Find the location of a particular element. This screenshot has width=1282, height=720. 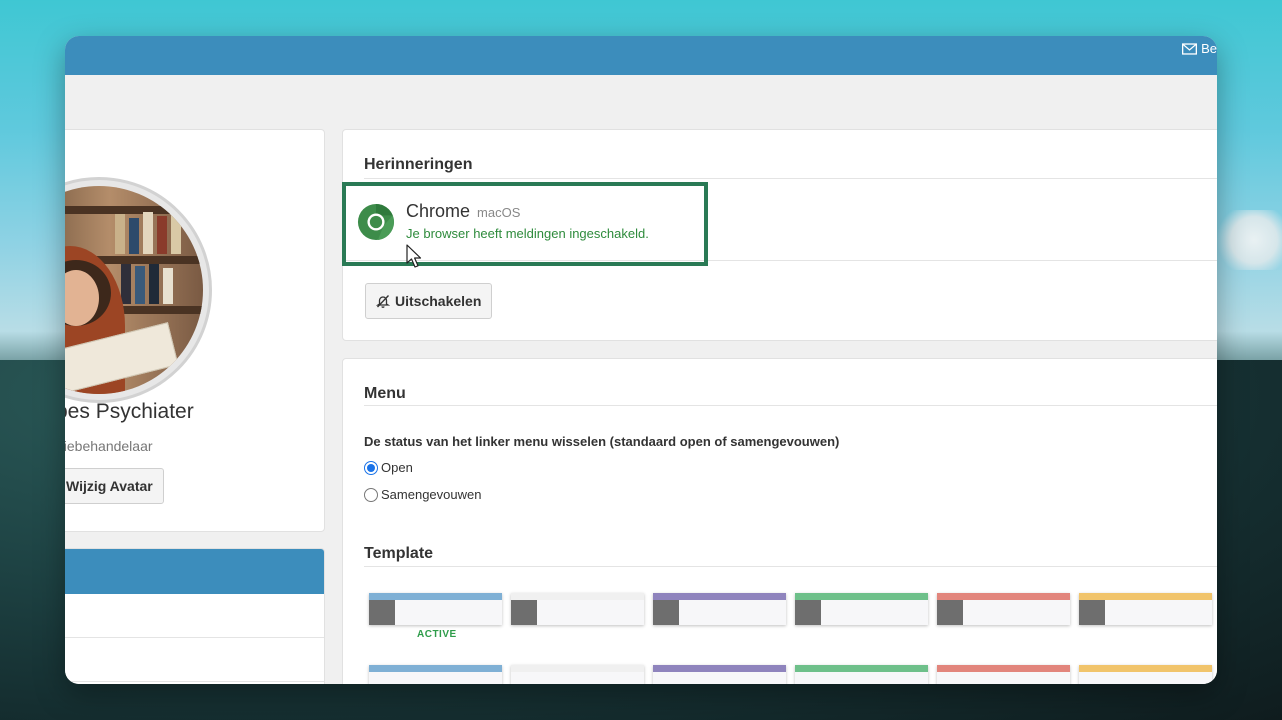

avatar-frame is located at coordinates (138, 290).